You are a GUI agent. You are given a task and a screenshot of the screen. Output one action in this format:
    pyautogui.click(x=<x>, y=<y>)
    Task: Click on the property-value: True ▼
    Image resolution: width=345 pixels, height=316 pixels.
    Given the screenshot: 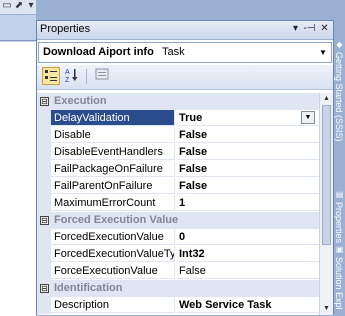 What is the action you would take?
    pyautogui.click(x=248, y=118)
    